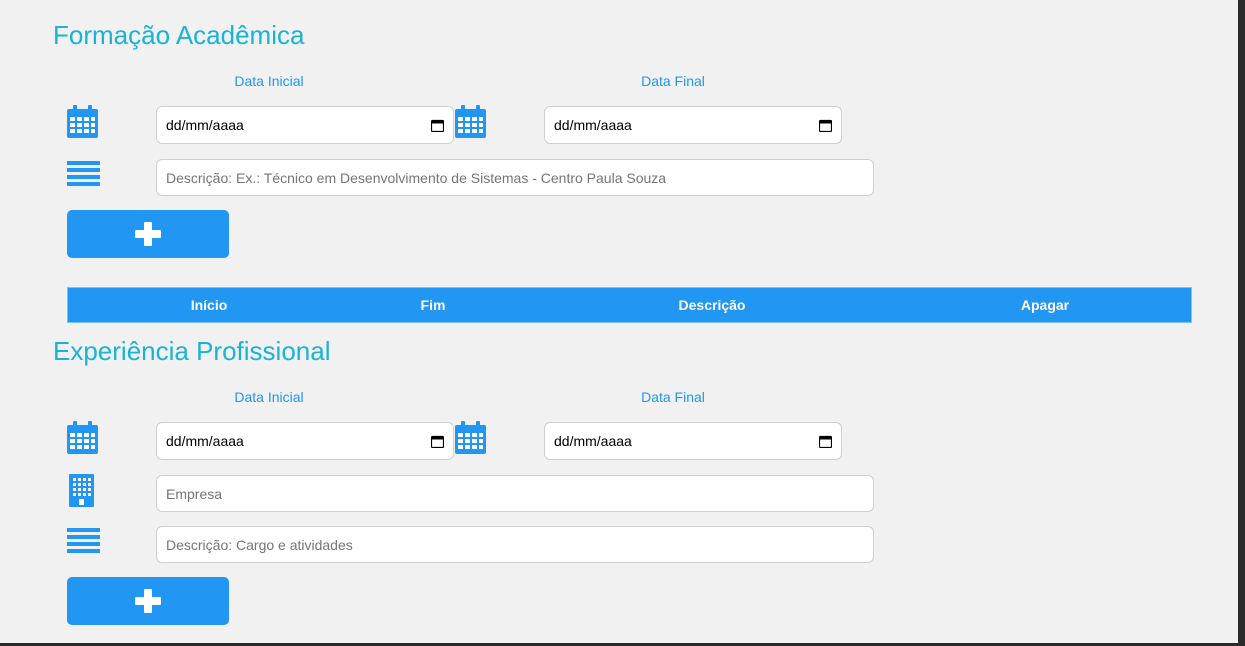 The image size is (1245, 646). I want to click on formacao-title: Formação Acadêmica, so click(179, 35).